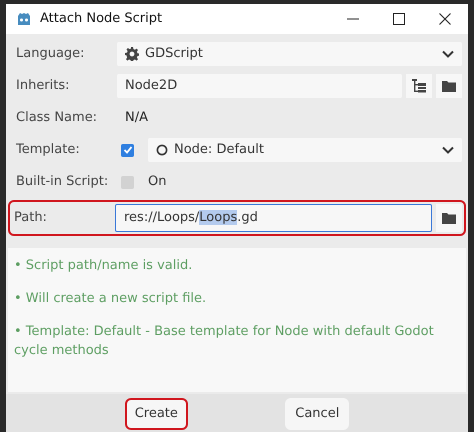 Image resolution: width=474 pixels, height=432 pixels. Describe the element at coordinates (273, 218) in the screenshot. I see `path-field: res://Loops/Loops.gd` at that location.